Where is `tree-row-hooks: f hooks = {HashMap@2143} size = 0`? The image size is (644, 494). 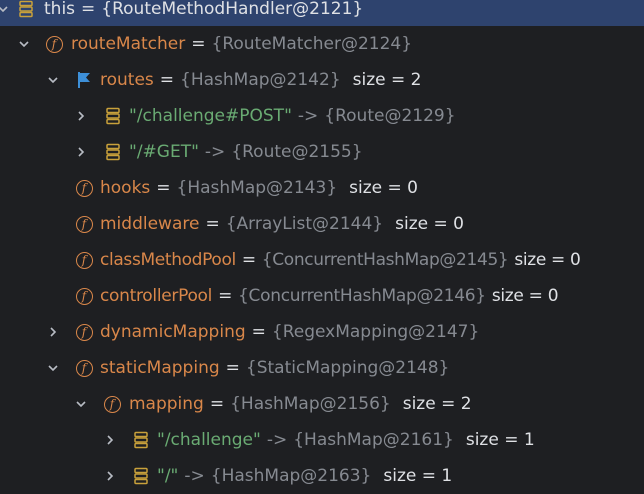
tree-row-hooks: f hooks = {HashMap@2143} size = 0 is located at coordinates (322, 188).